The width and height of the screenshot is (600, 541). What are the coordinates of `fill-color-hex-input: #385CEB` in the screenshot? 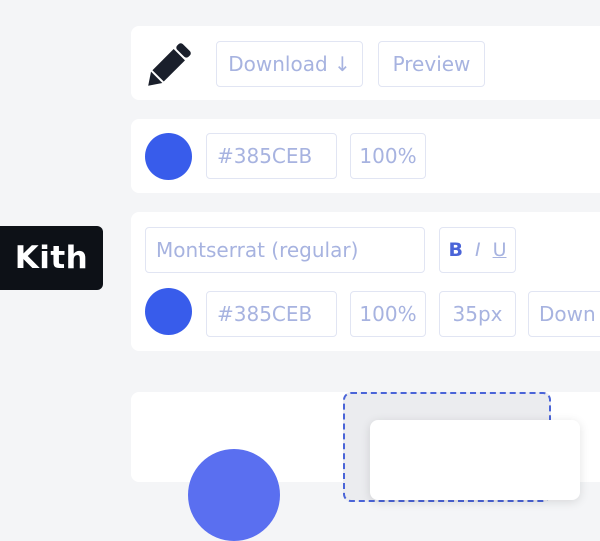 It's located at (271, 156).